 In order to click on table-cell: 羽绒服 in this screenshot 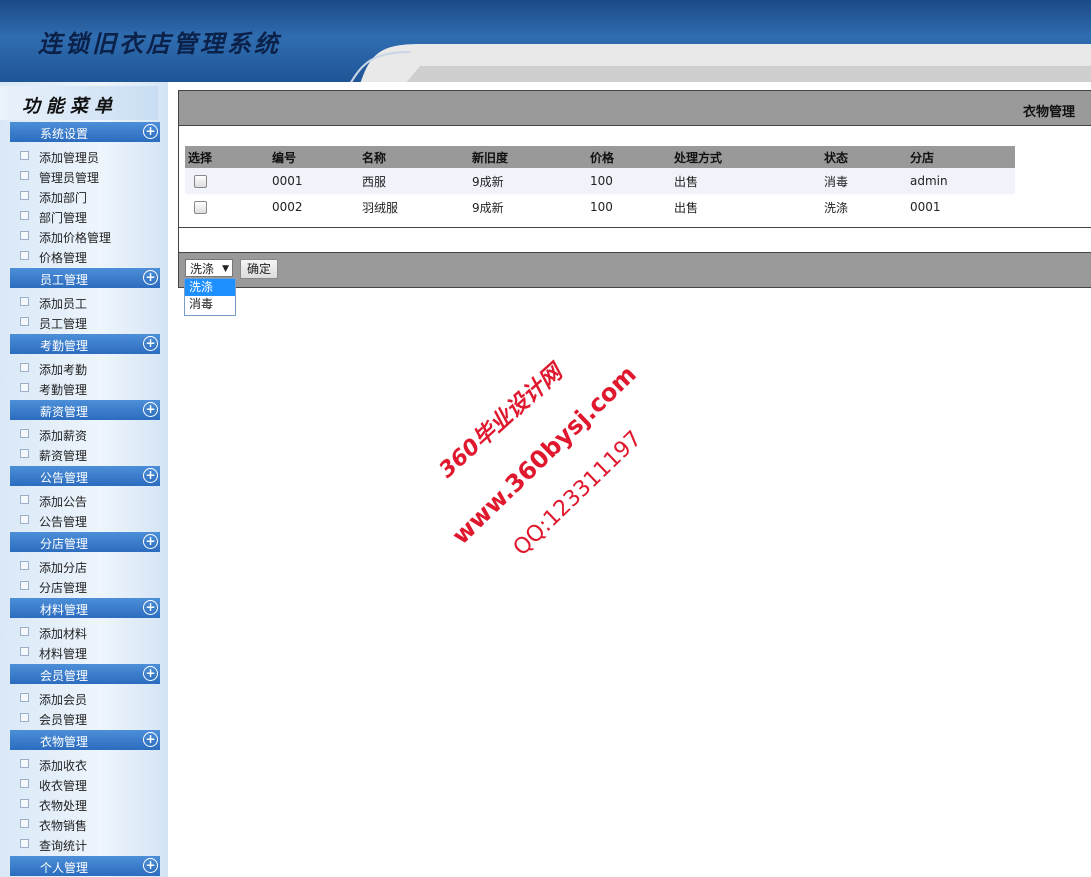, I will do `click(380, 207)`.